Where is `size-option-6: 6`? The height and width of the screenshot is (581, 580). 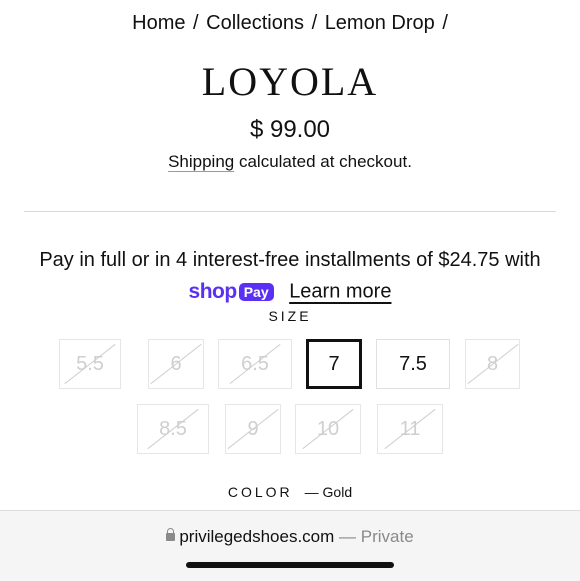
size-option-6: 6 is located at coordinates (176, 364).